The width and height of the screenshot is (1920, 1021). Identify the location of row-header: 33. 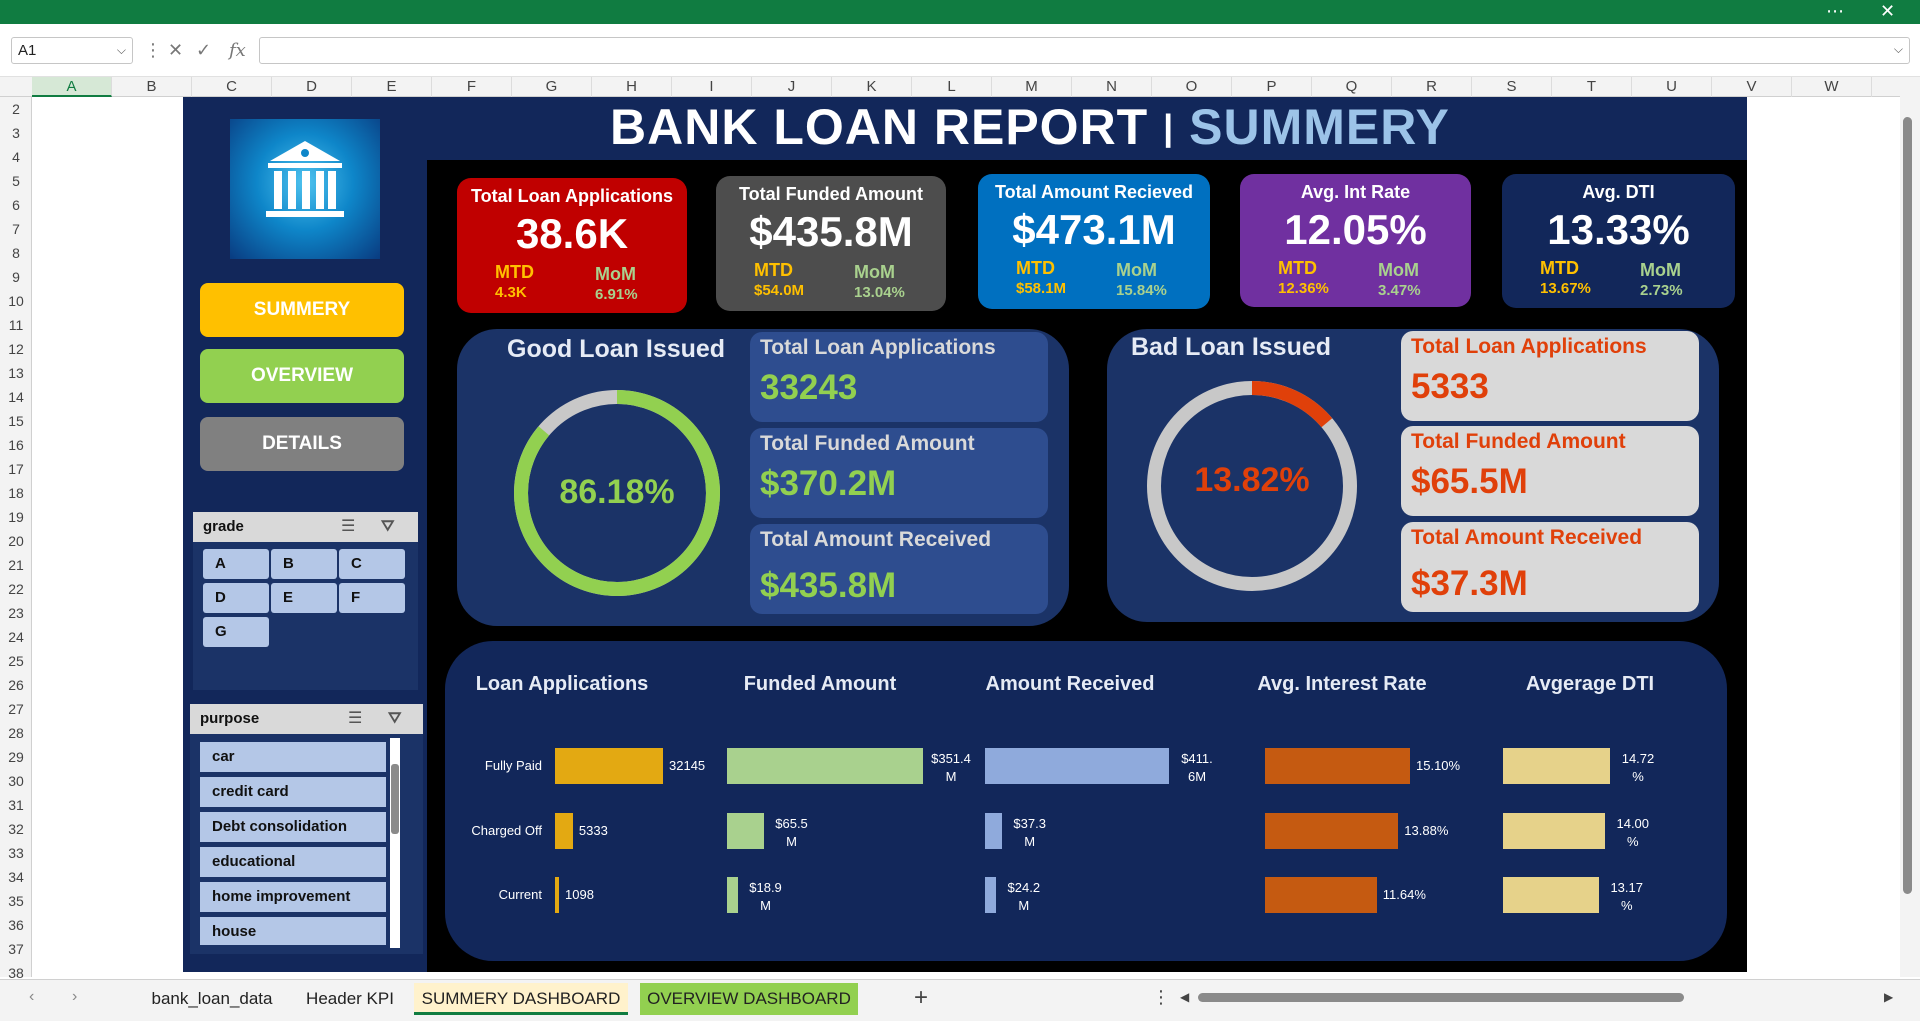
(16, 853).